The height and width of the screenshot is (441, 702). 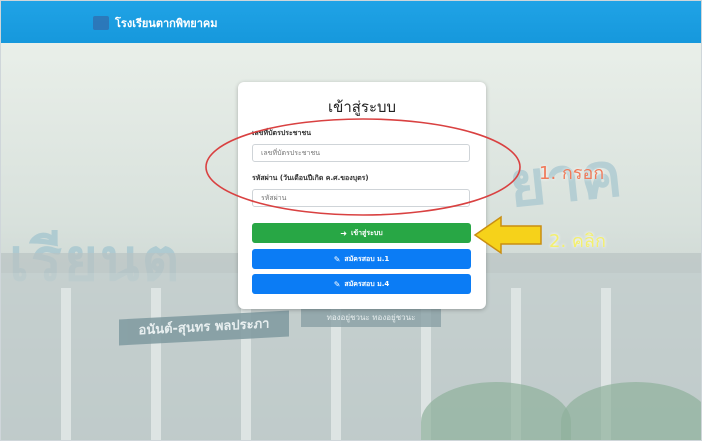 I want to click on register-m1-label: สมัครสอบ ม.1, so click(x=367, y=258).